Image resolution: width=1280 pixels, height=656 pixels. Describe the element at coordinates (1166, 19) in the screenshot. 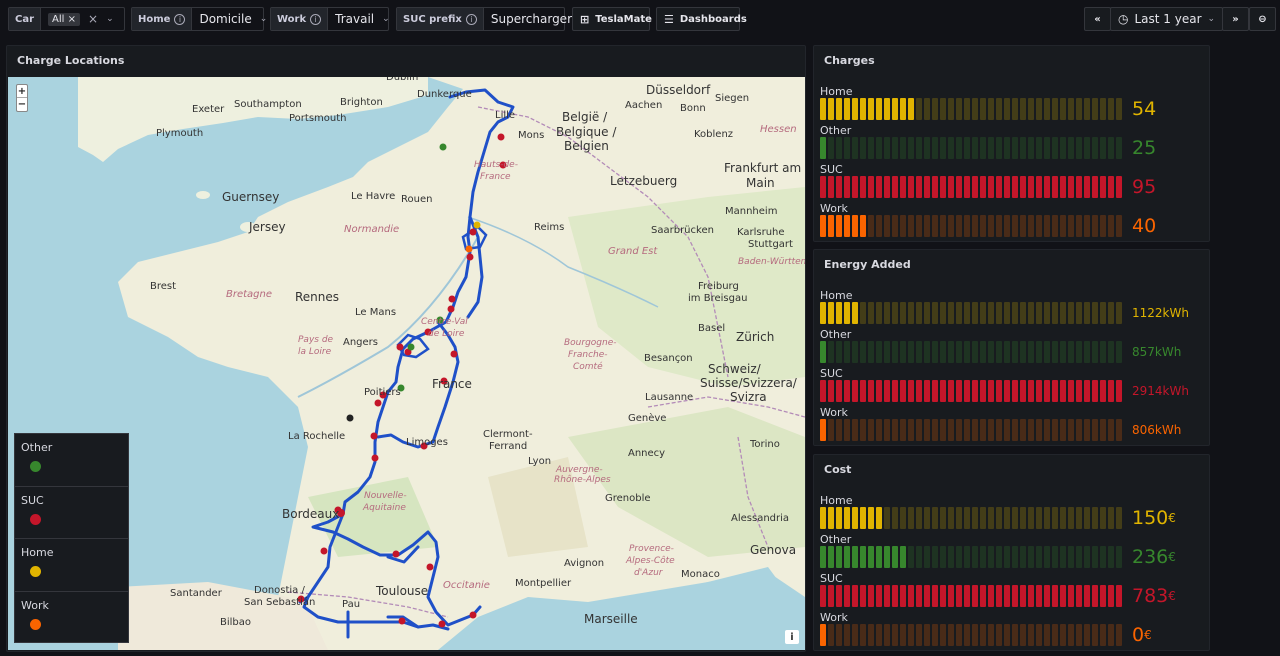

I see `time-range-picker: ◷ Last 1 year ⌄` at that location.